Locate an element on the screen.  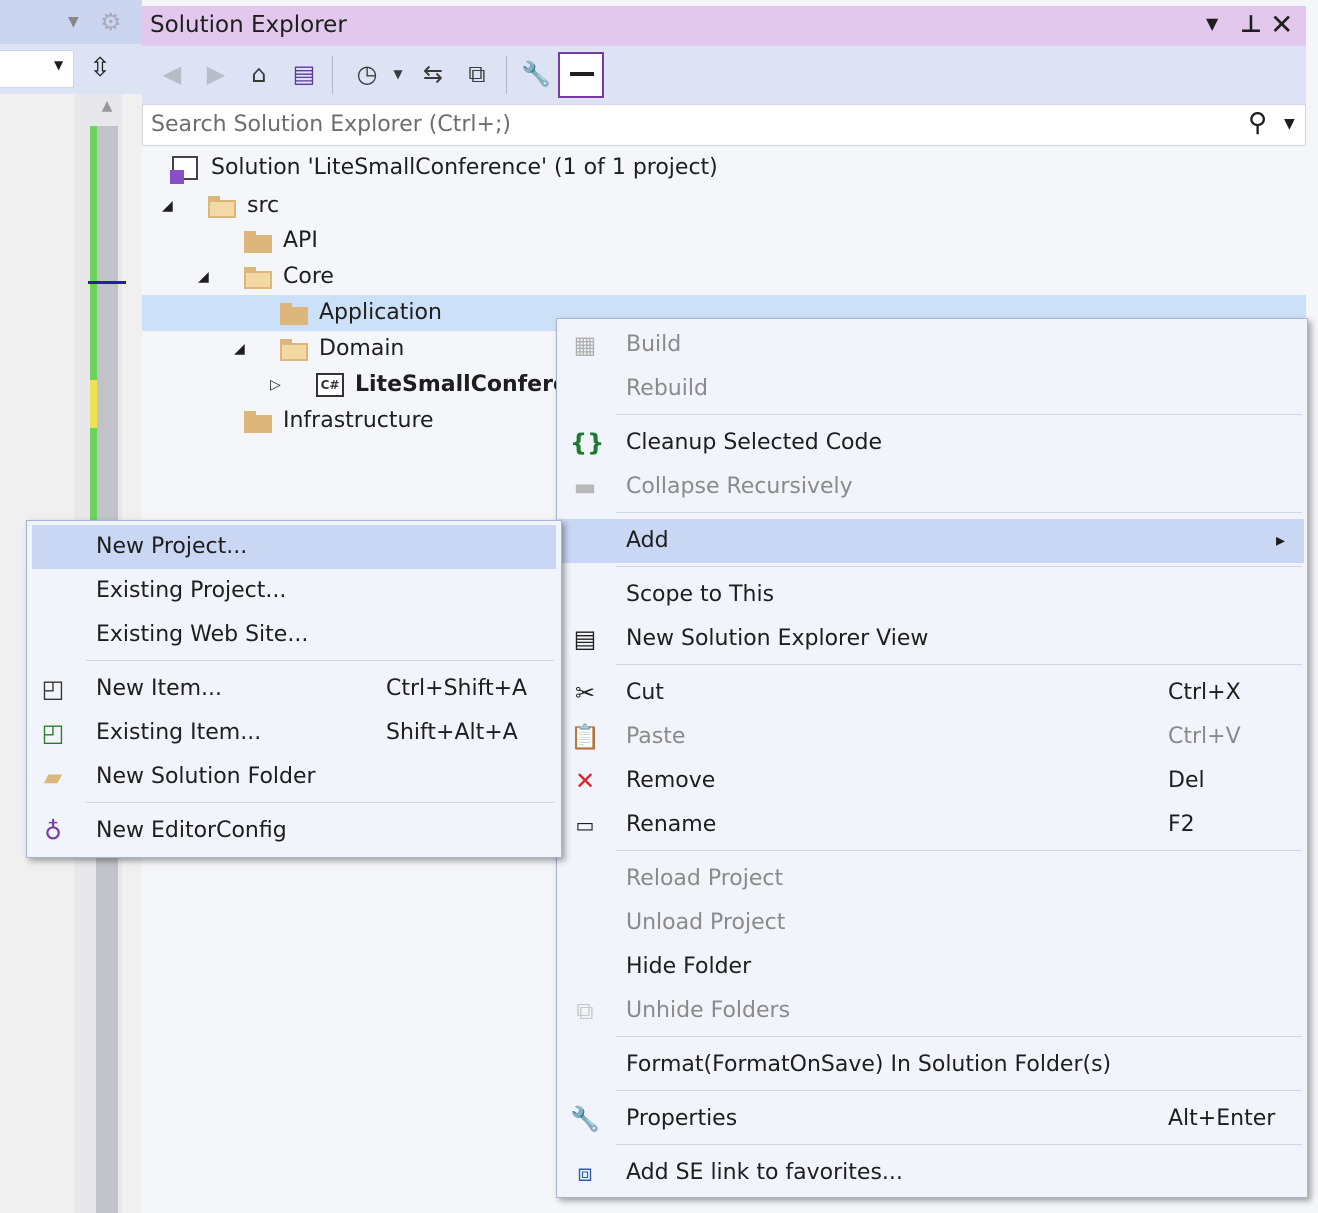
tree-node-infrastructure: Infrastructure is located at coordinates (349, 421).